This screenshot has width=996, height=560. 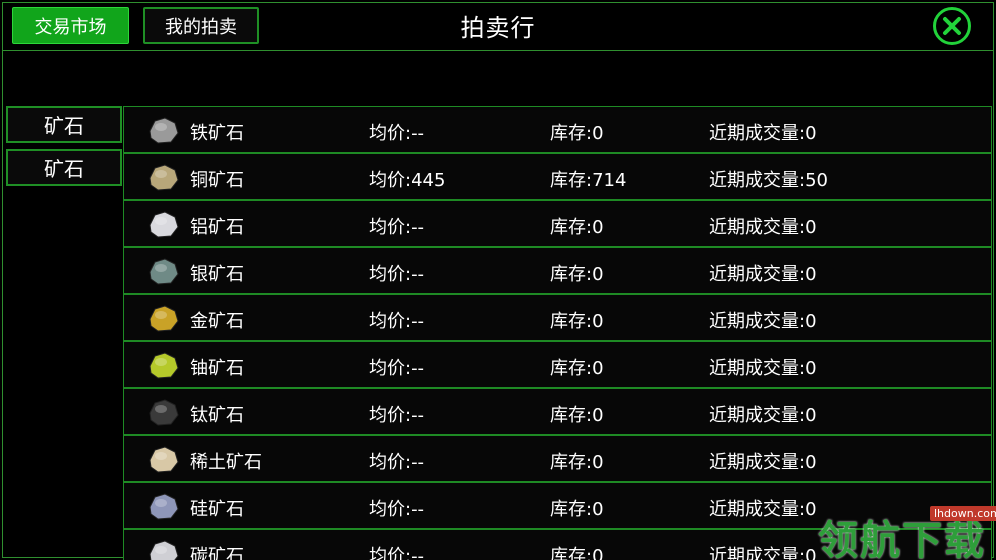 What do you see at coordinates (201, 25) in the screenshot?
I see `tab-my-auction: 我的拍卖` at bounding box center [201, 25].